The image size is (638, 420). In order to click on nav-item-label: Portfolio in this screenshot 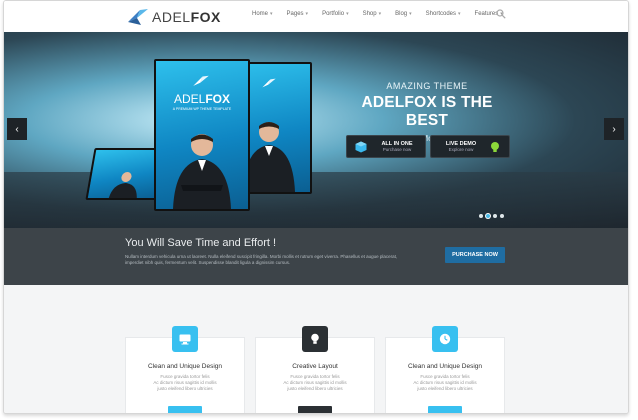, I will do `click(333, 14)`.